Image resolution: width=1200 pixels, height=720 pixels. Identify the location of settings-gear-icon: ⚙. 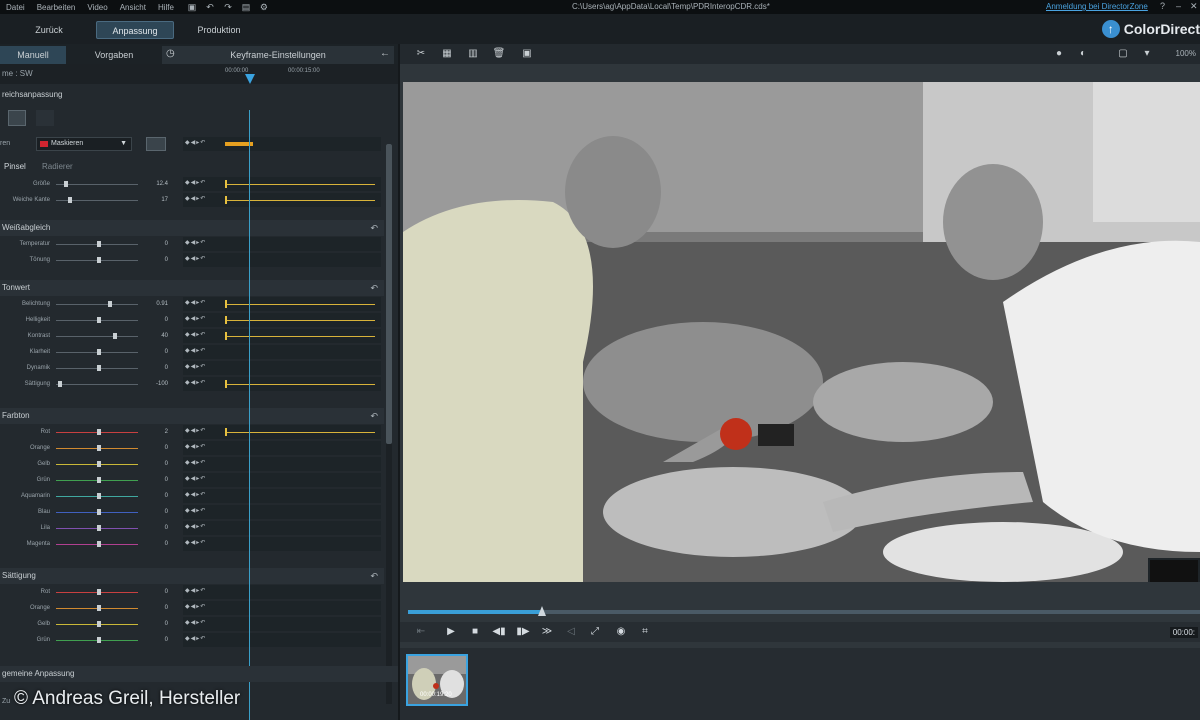
(264, 7).